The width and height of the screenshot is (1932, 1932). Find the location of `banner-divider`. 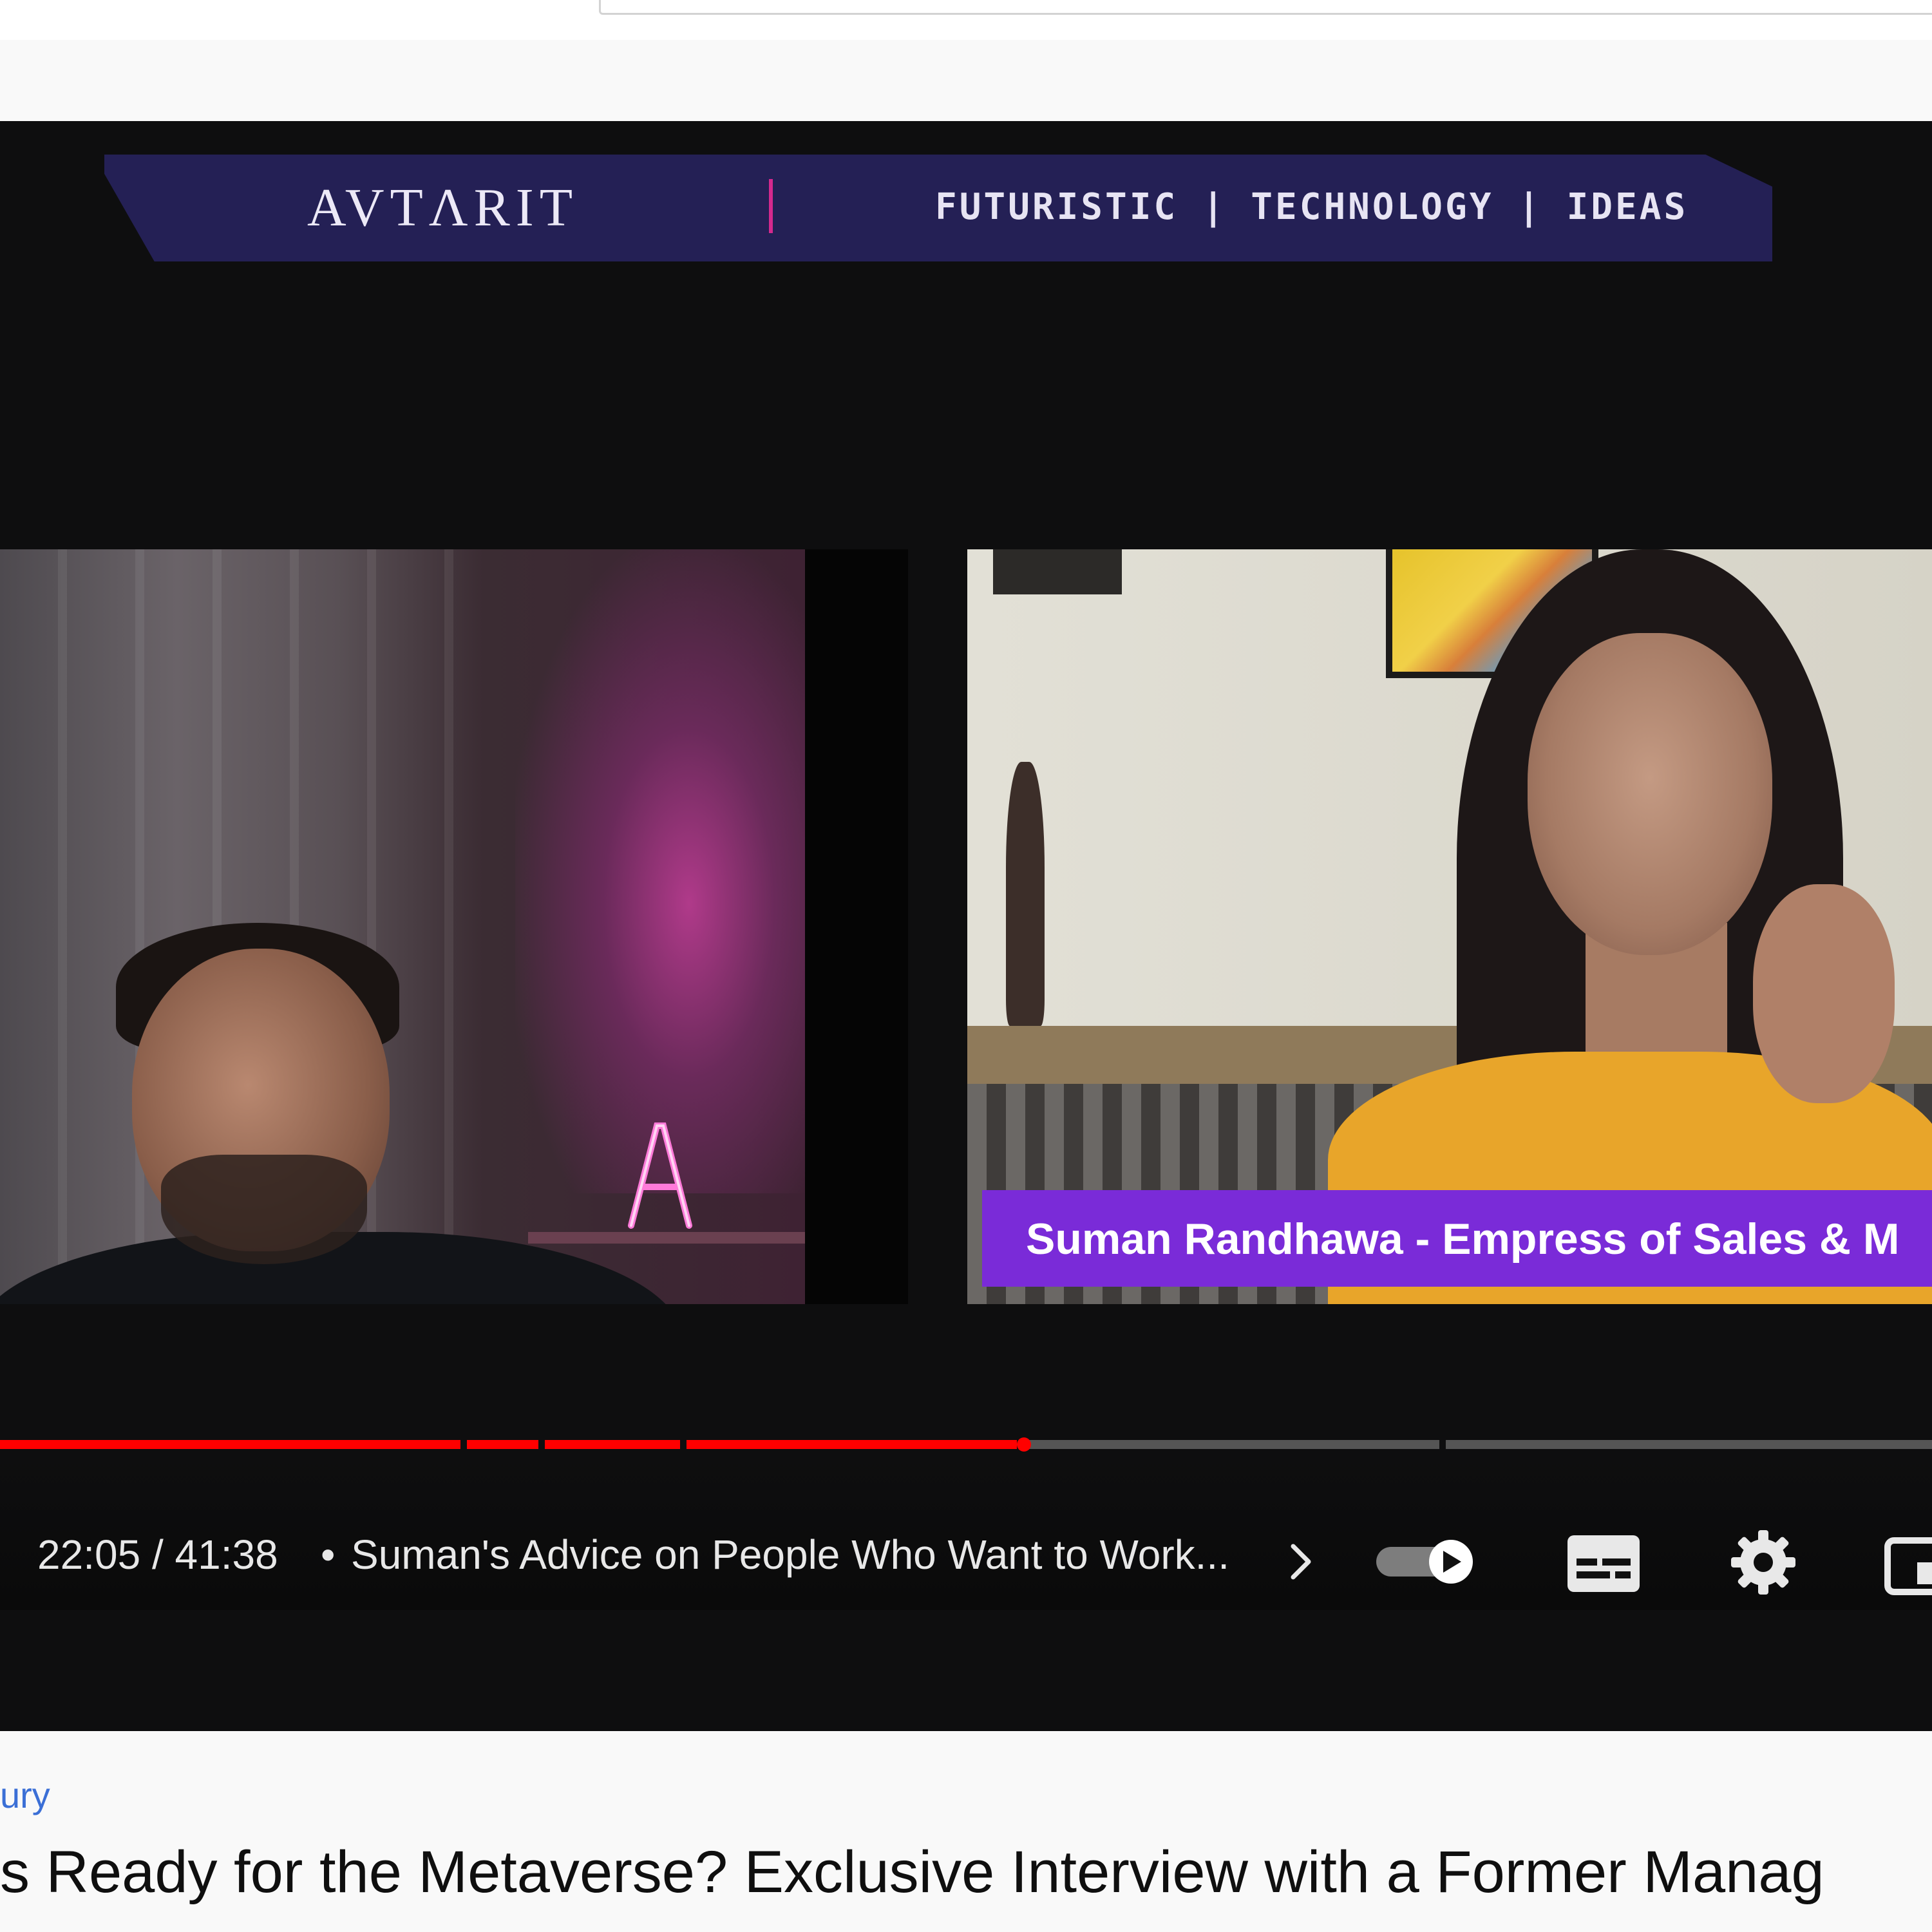

banner-divider is located at coordinates (771, 206).